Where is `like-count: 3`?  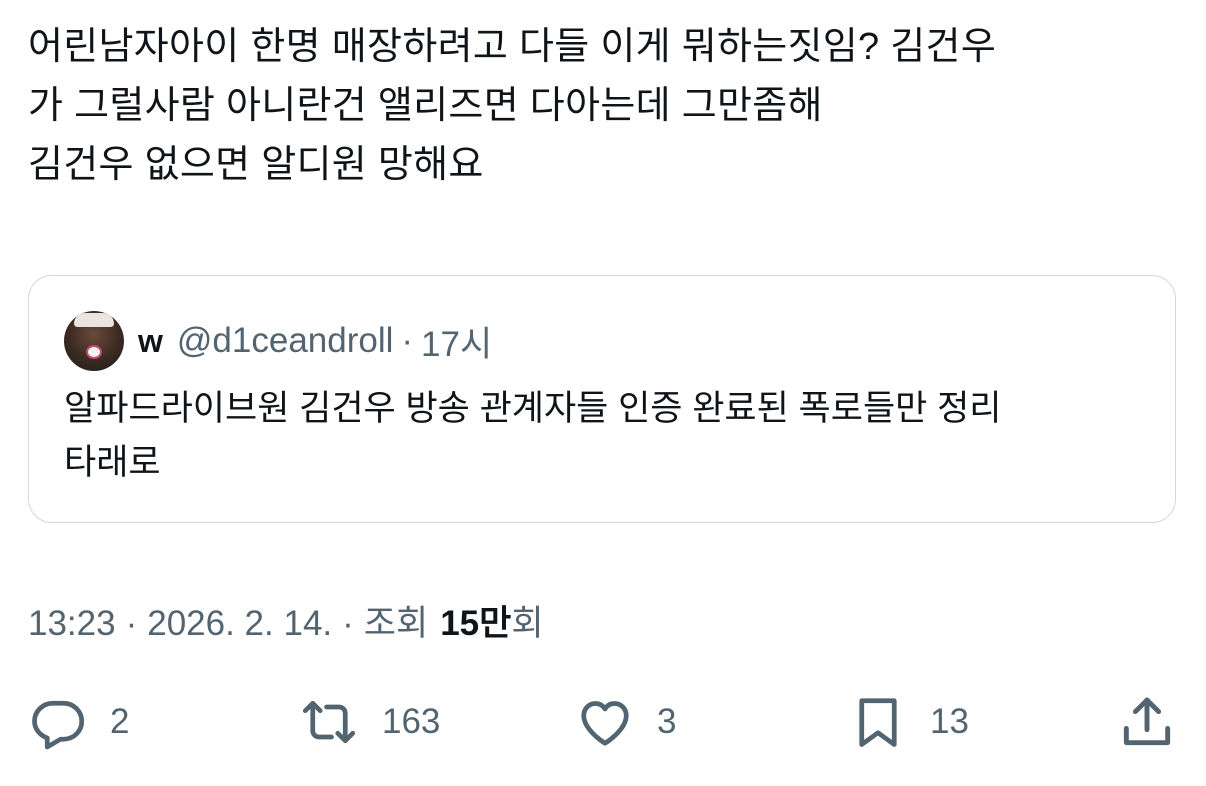
like-count: 3 is located at coordinates (667, 721).